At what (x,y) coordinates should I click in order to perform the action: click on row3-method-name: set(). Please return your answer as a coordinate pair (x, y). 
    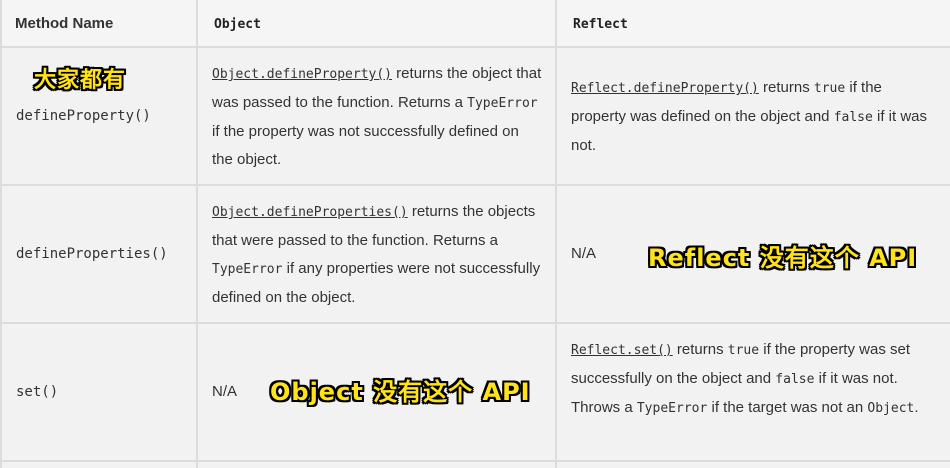
    Looking at the image, I should click on (37, 392).